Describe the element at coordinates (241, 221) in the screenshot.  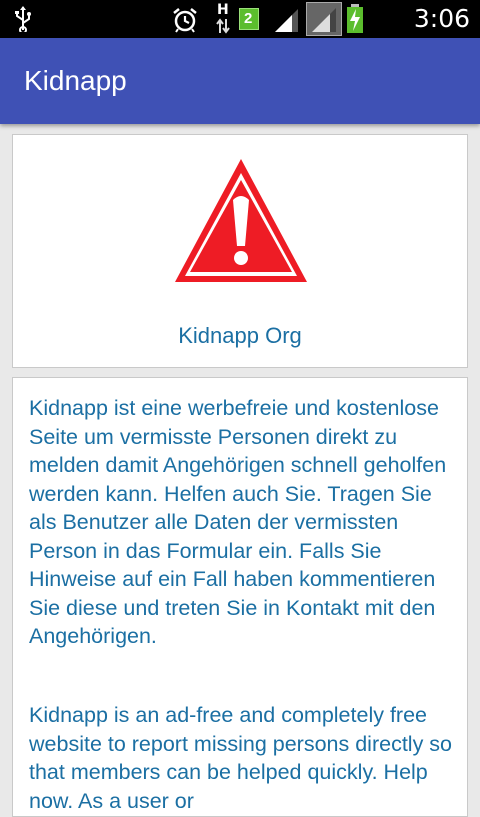
I see `warning-triangle-icon` at that location.